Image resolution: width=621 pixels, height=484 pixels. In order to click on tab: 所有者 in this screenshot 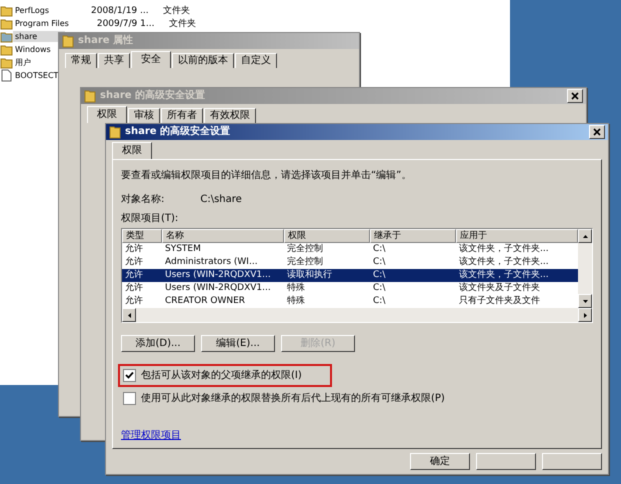, I will do `click(182, 115)`.